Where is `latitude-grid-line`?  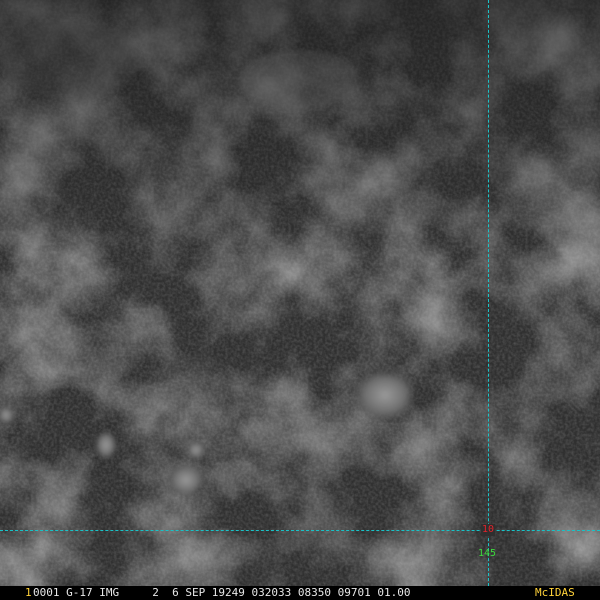 latitude-grid-line is located at coordinates (300, 530).